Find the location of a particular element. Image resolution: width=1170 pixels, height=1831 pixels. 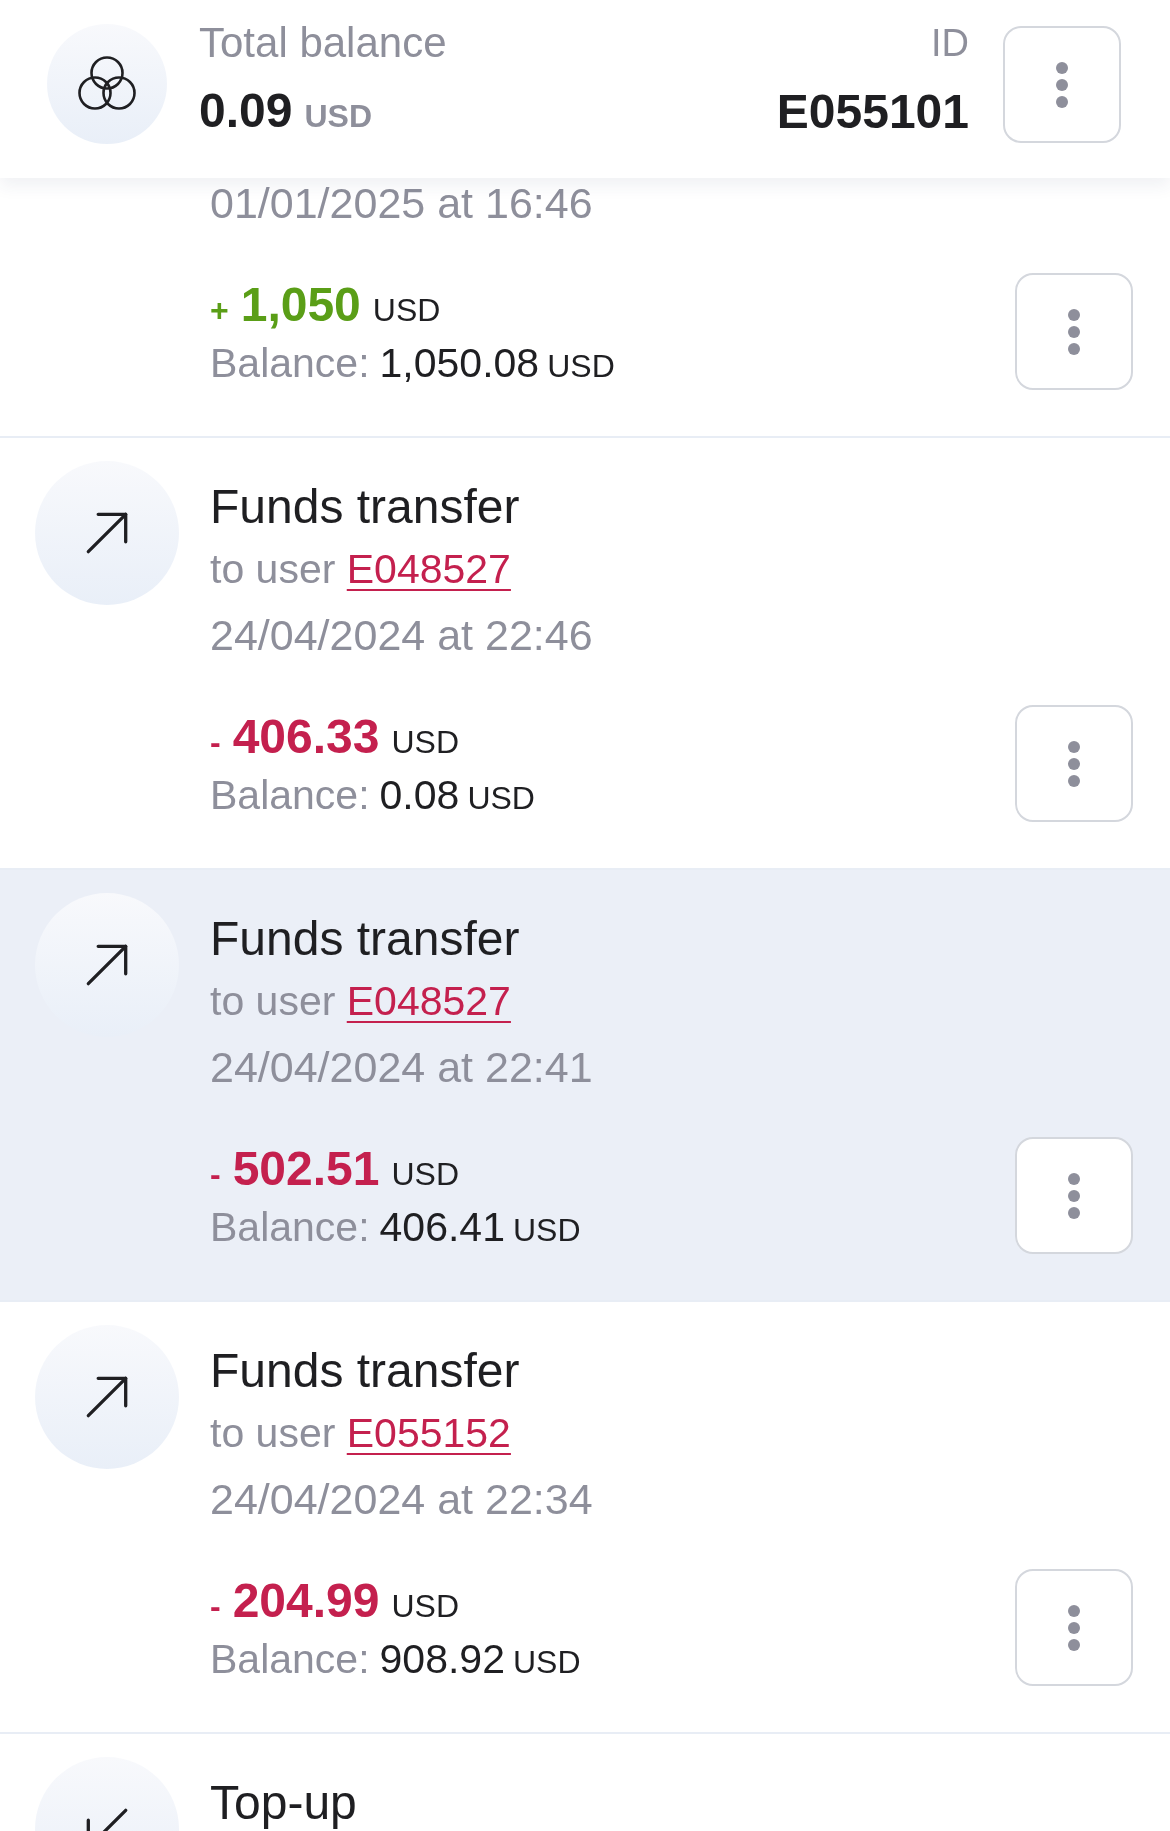

amount-text: - 502.51 USD is located at coordinates (335, 1168).